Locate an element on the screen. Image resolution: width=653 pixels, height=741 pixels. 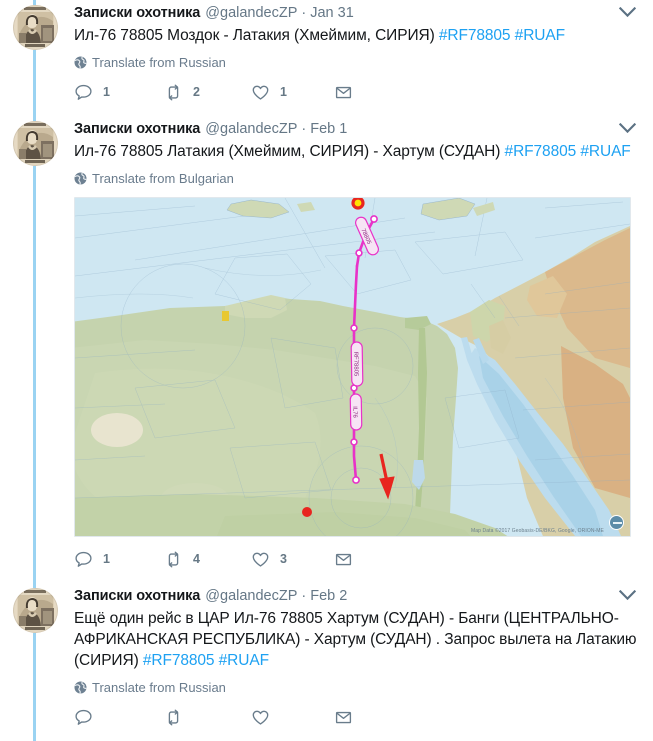
svg-text: IL76 is located at coordinates (354, 412).